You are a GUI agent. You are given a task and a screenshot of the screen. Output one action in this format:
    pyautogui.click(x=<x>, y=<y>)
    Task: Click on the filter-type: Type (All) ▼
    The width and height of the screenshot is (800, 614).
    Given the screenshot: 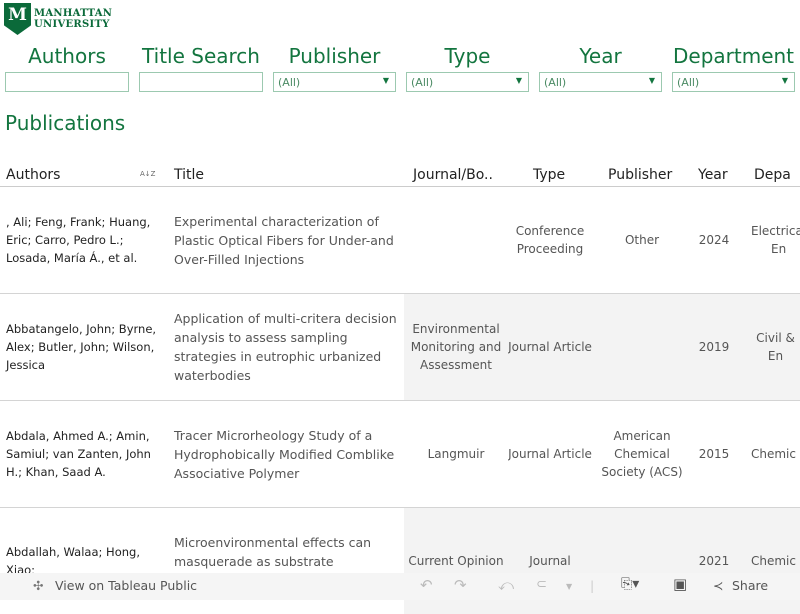 What is the action you would take?
    pyautogui.click(x=467, y=68)
    